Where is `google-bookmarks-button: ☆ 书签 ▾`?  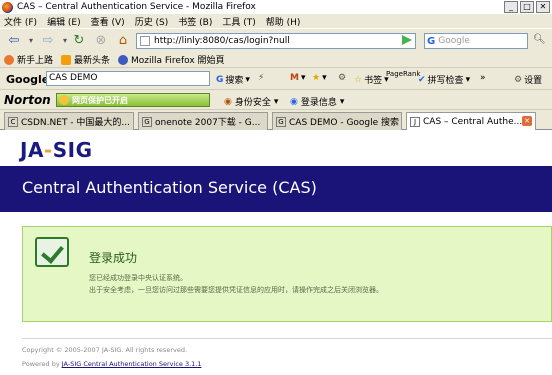
google-bookmarks-button: ☆ 书签 ▾ is located at coordinates (371, 80).